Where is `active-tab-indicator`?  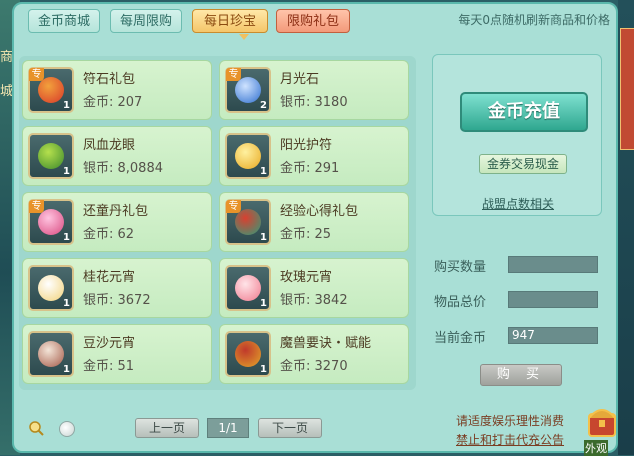 active-tab-indicator is located at coordinates (244, 37).